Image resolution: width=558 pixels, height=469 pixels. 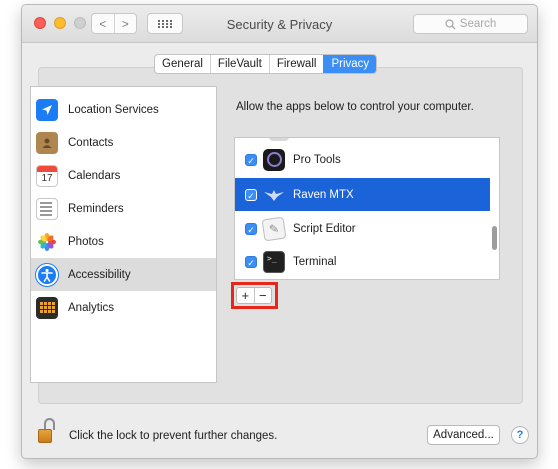 What do you see at coordinates (274, 261) in the screenshot?
I see `terminal-icon: >_` at bounding box center [274, 261].